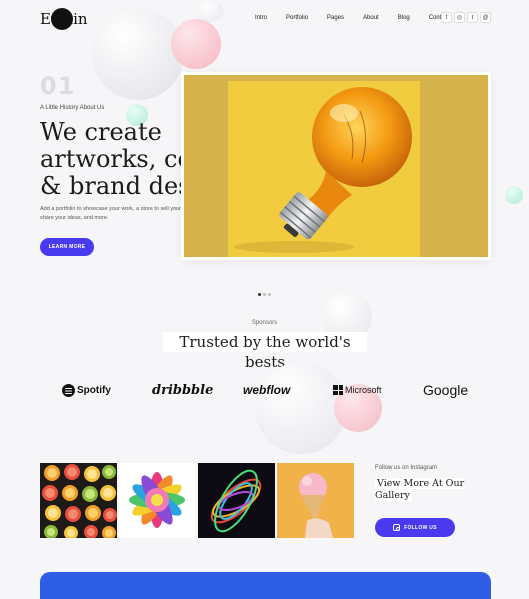  I want to click on site-logo: Evelin, so click(64, 20).